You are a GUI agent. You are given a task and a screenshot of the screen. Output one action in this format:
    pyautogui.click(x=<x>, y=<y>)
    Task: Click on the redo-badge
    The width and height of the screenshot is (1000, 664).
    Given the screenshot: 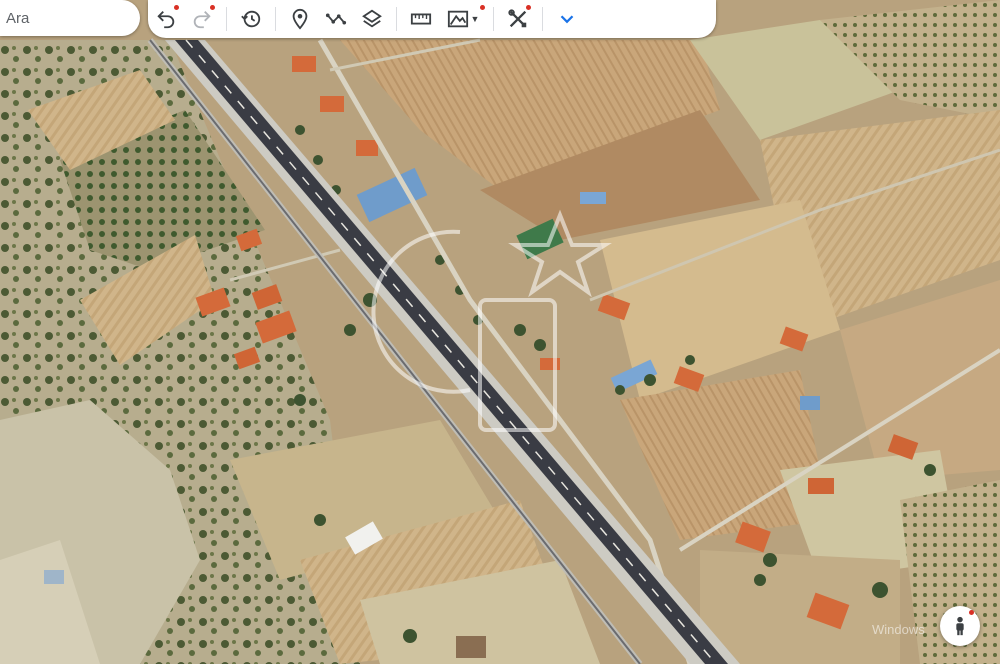 What is the action you would take?
    pyautogui.click(x=212, y=7)
    